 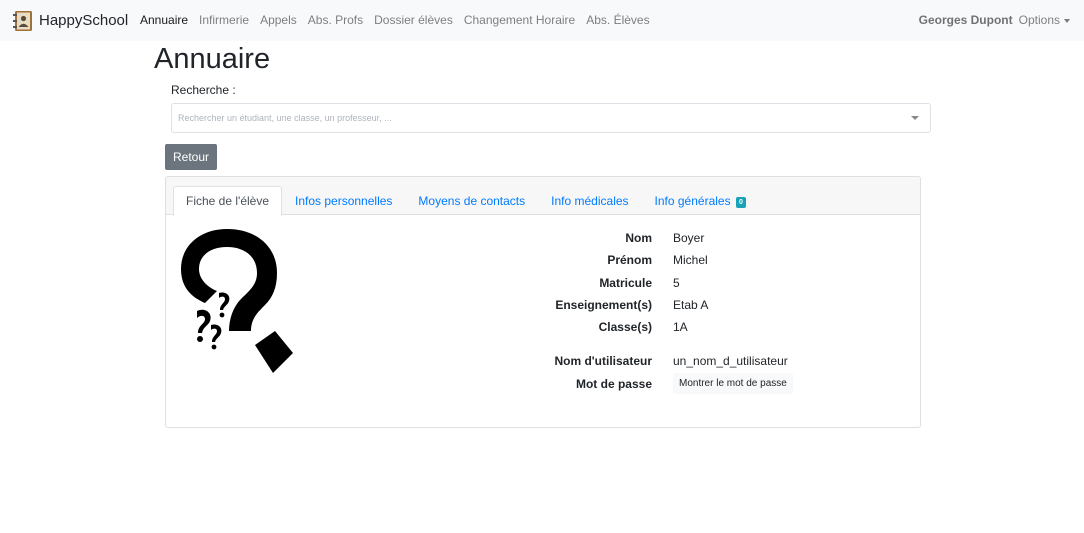 I want to click on tab-info-generales: Info générales 0, so click(x=700, y=200).